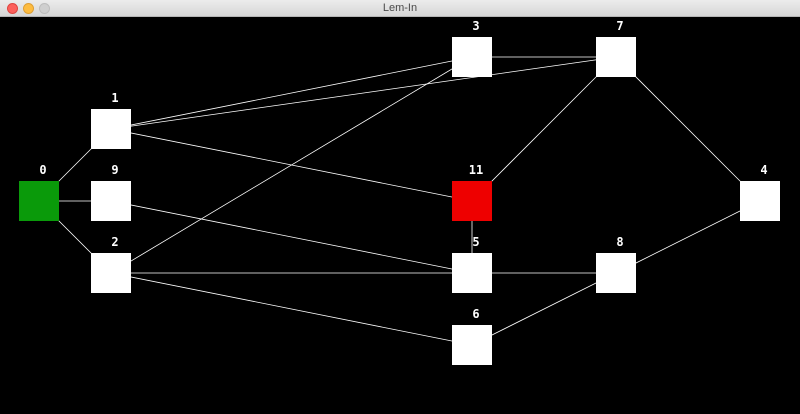 The image size is (800, 414). What do you see at coordinates (42, 170) in the screenshot?
I see `room-label-0: 0` at bounding box center [42, 170].